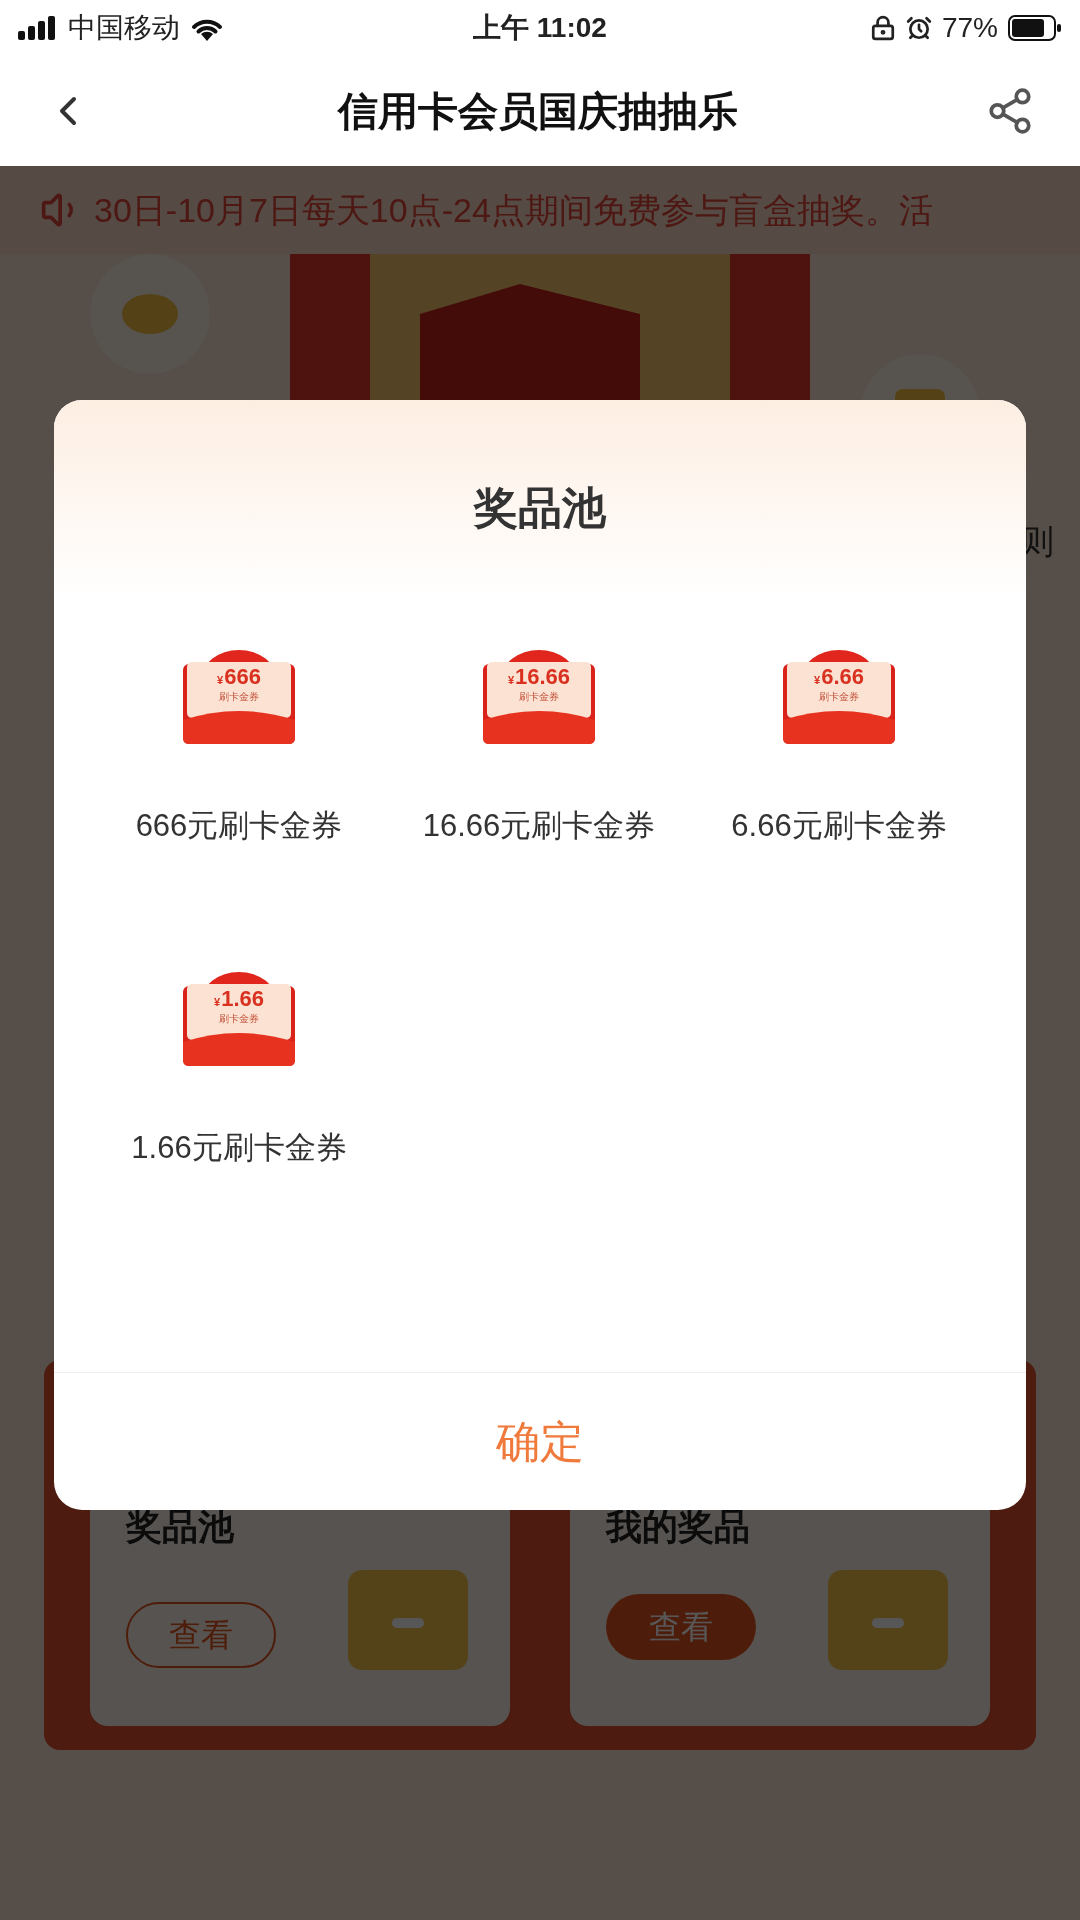 The height and width of the screenshot is (1920, 1080). I want to click on coupon-amount: 1.66, so click(242, 999).